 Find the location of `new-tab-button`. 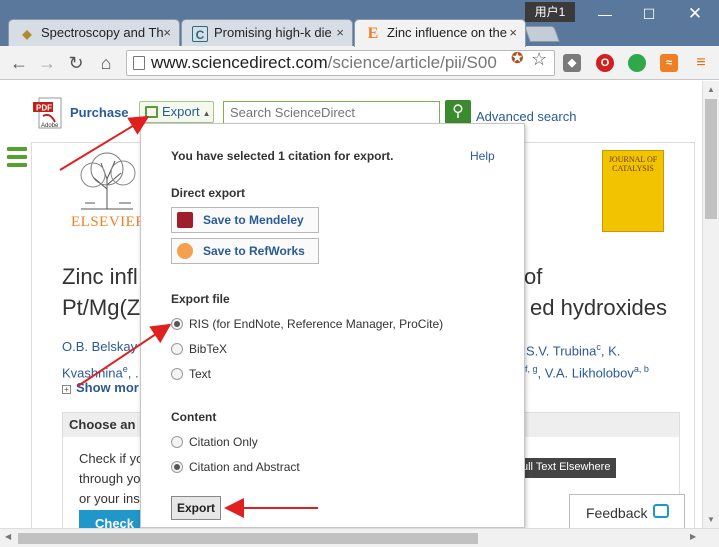

new-tab-button is located at coordinates (542, 34).